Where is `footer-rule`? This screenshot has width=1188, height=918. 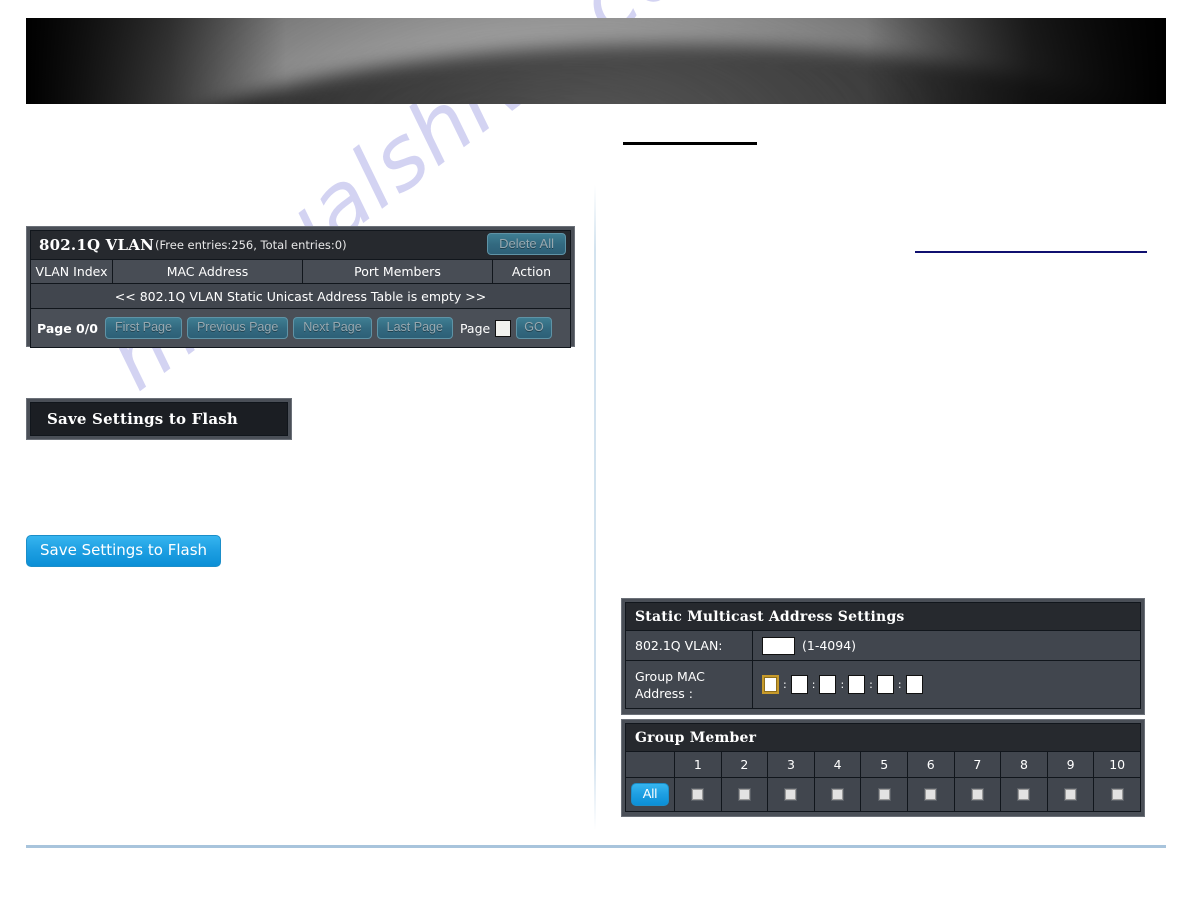
footer-rule is located at coordinates (596, 846).